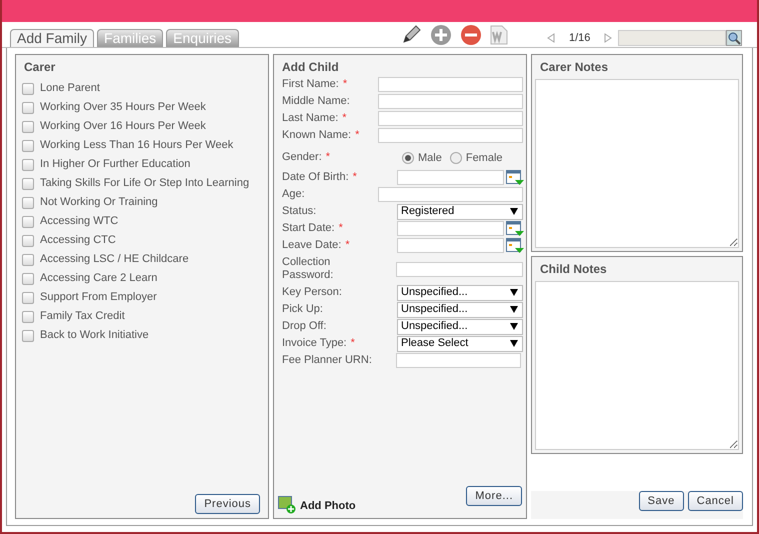  What do you see at coordinates (608, 38) in the screenshot?
I see `next-icon` at bounding box center [608, 38].